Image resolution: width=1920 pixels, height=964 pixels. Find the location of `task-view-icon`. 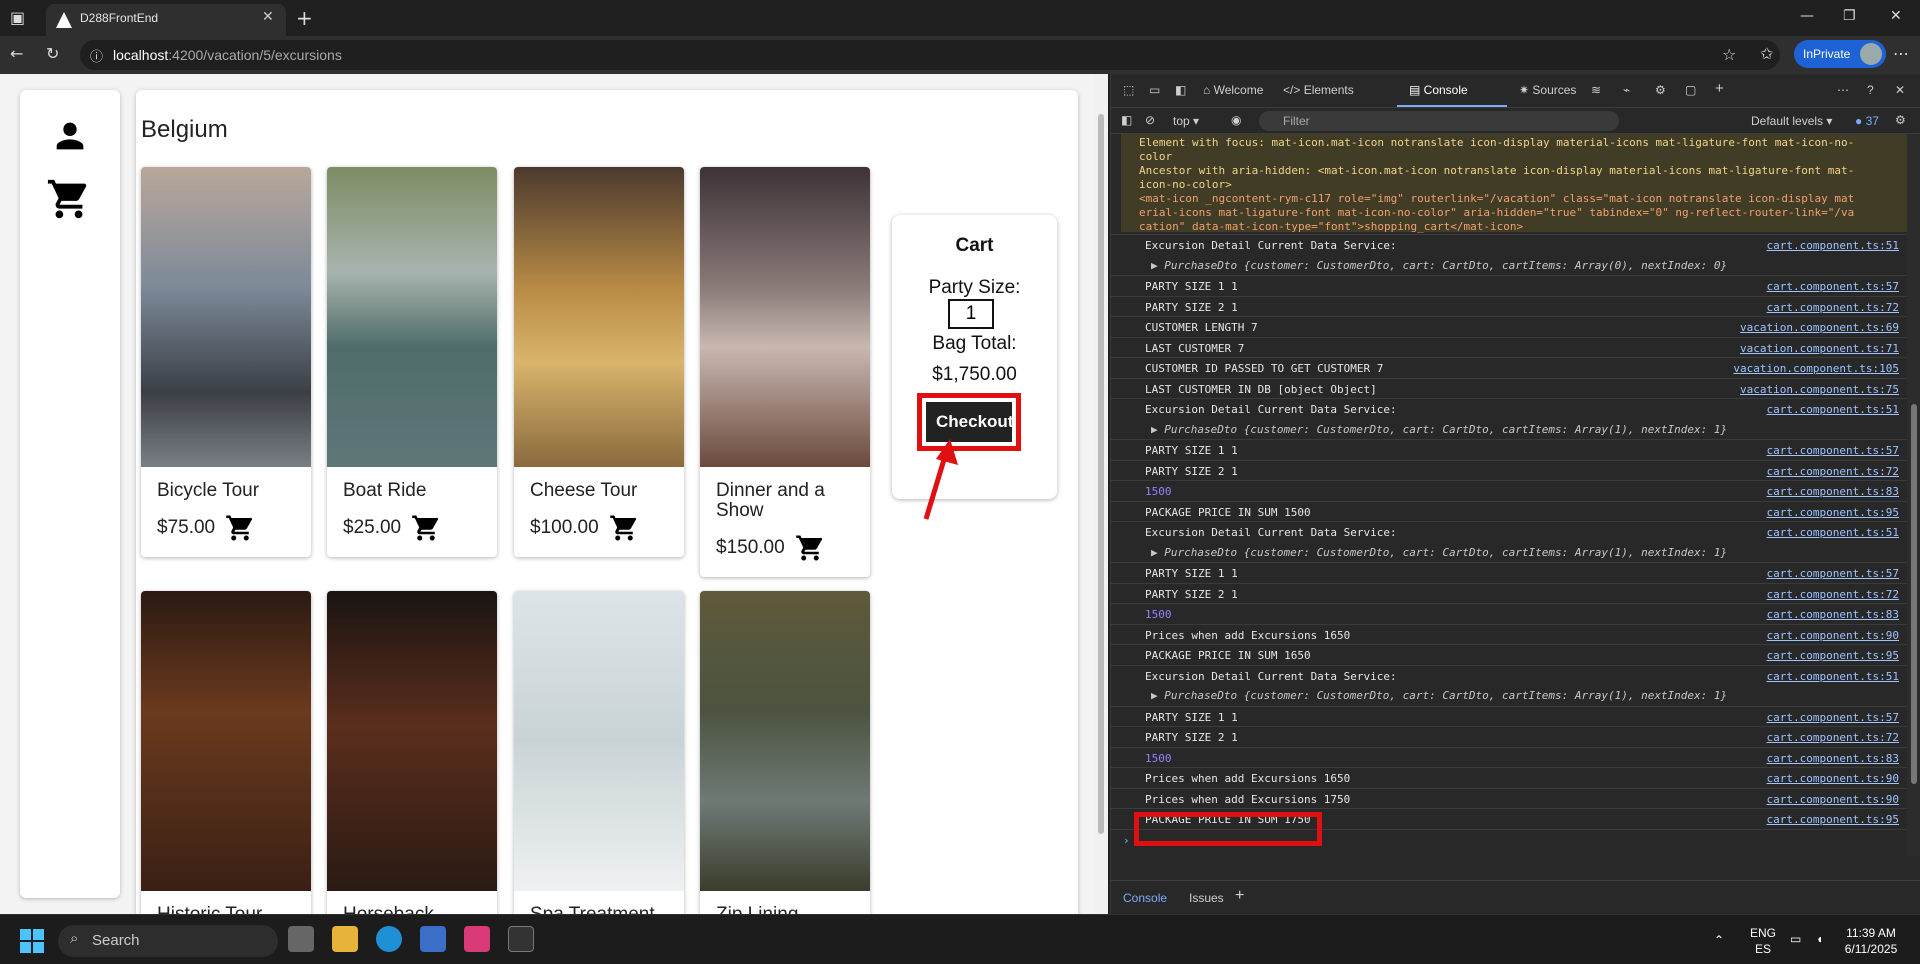

task-view-icon is located at coordinates (301, 939).